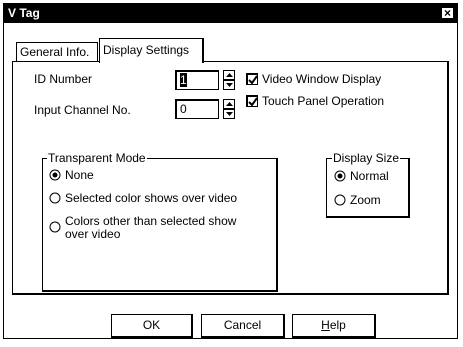  What do you see at coordinates (369, 176) in the screenshot?
I see `option-normal-label: Normal` at bounding box center [369, 176].